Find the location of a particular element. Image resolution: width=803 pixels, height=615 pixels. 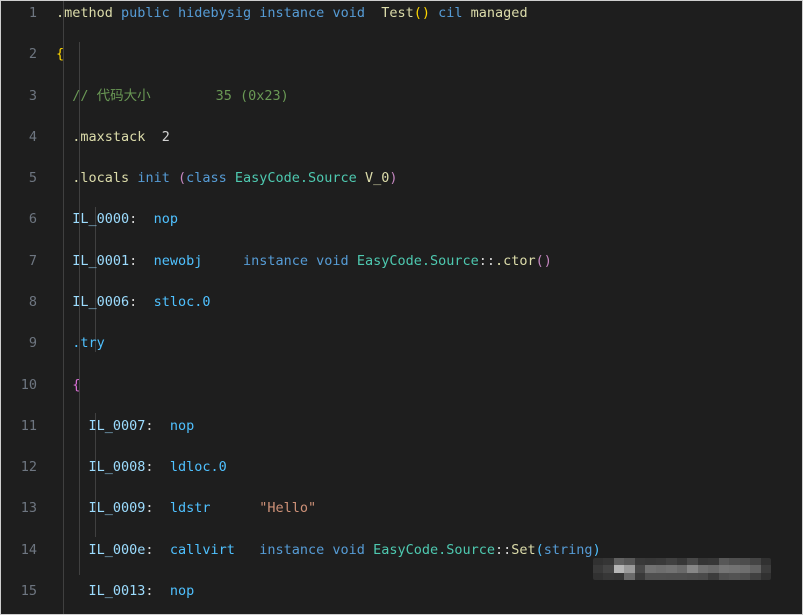

code-line: 3 // 代码大小 35 (0x23) is located at coordinates (401, 96).